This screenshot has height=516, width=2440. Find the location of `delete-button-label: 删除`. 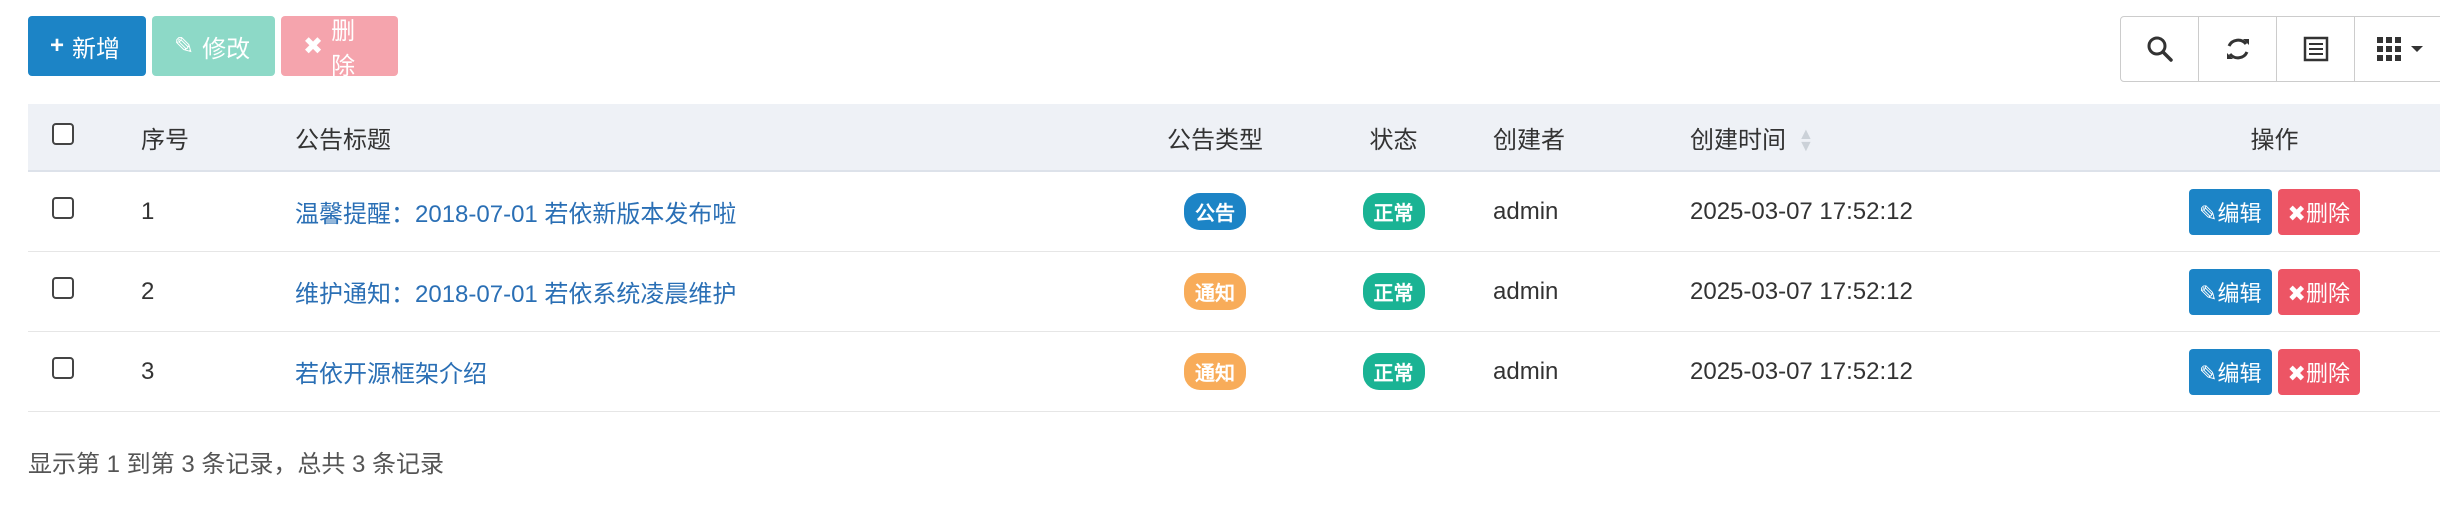

delete-button-label: 删除 is located at coordinates (343, 49).